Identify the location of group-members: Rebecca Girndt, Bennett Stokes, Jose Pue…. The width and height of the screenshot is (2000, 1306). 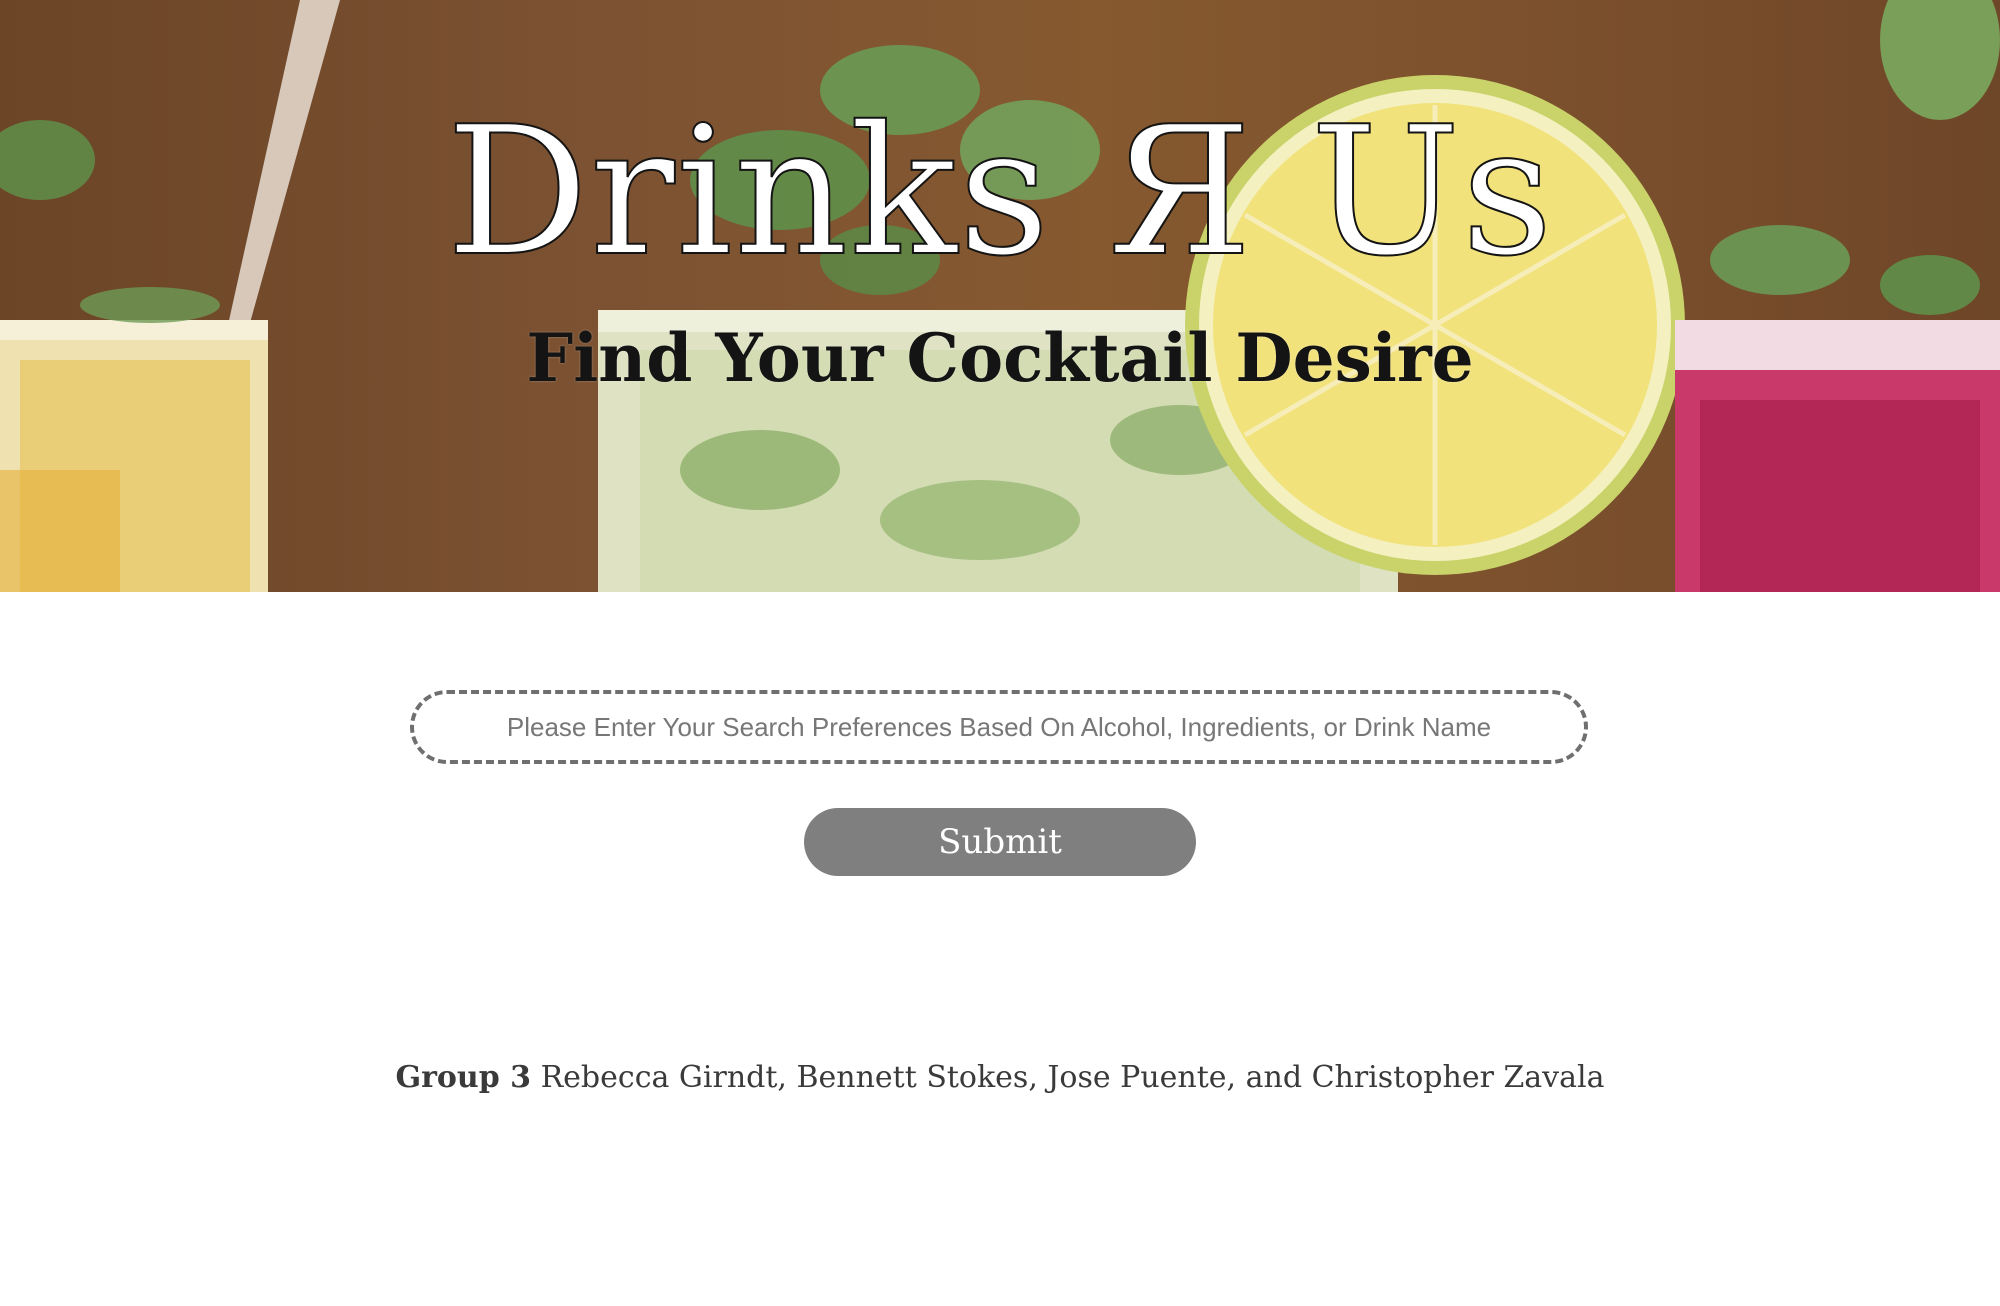
(1072, 1077).